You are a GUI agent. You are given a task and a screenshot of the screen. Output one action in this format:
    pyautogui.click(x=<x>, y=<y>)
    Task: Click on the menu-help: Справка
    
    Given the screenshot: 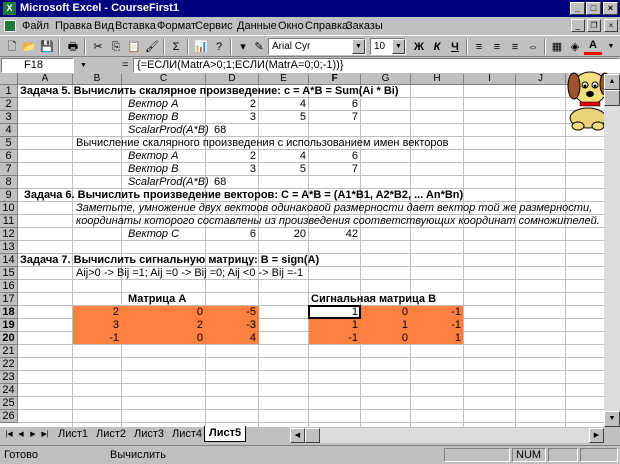 What is the action you would take?
    pyautogui.click(x=326, y=26)
    